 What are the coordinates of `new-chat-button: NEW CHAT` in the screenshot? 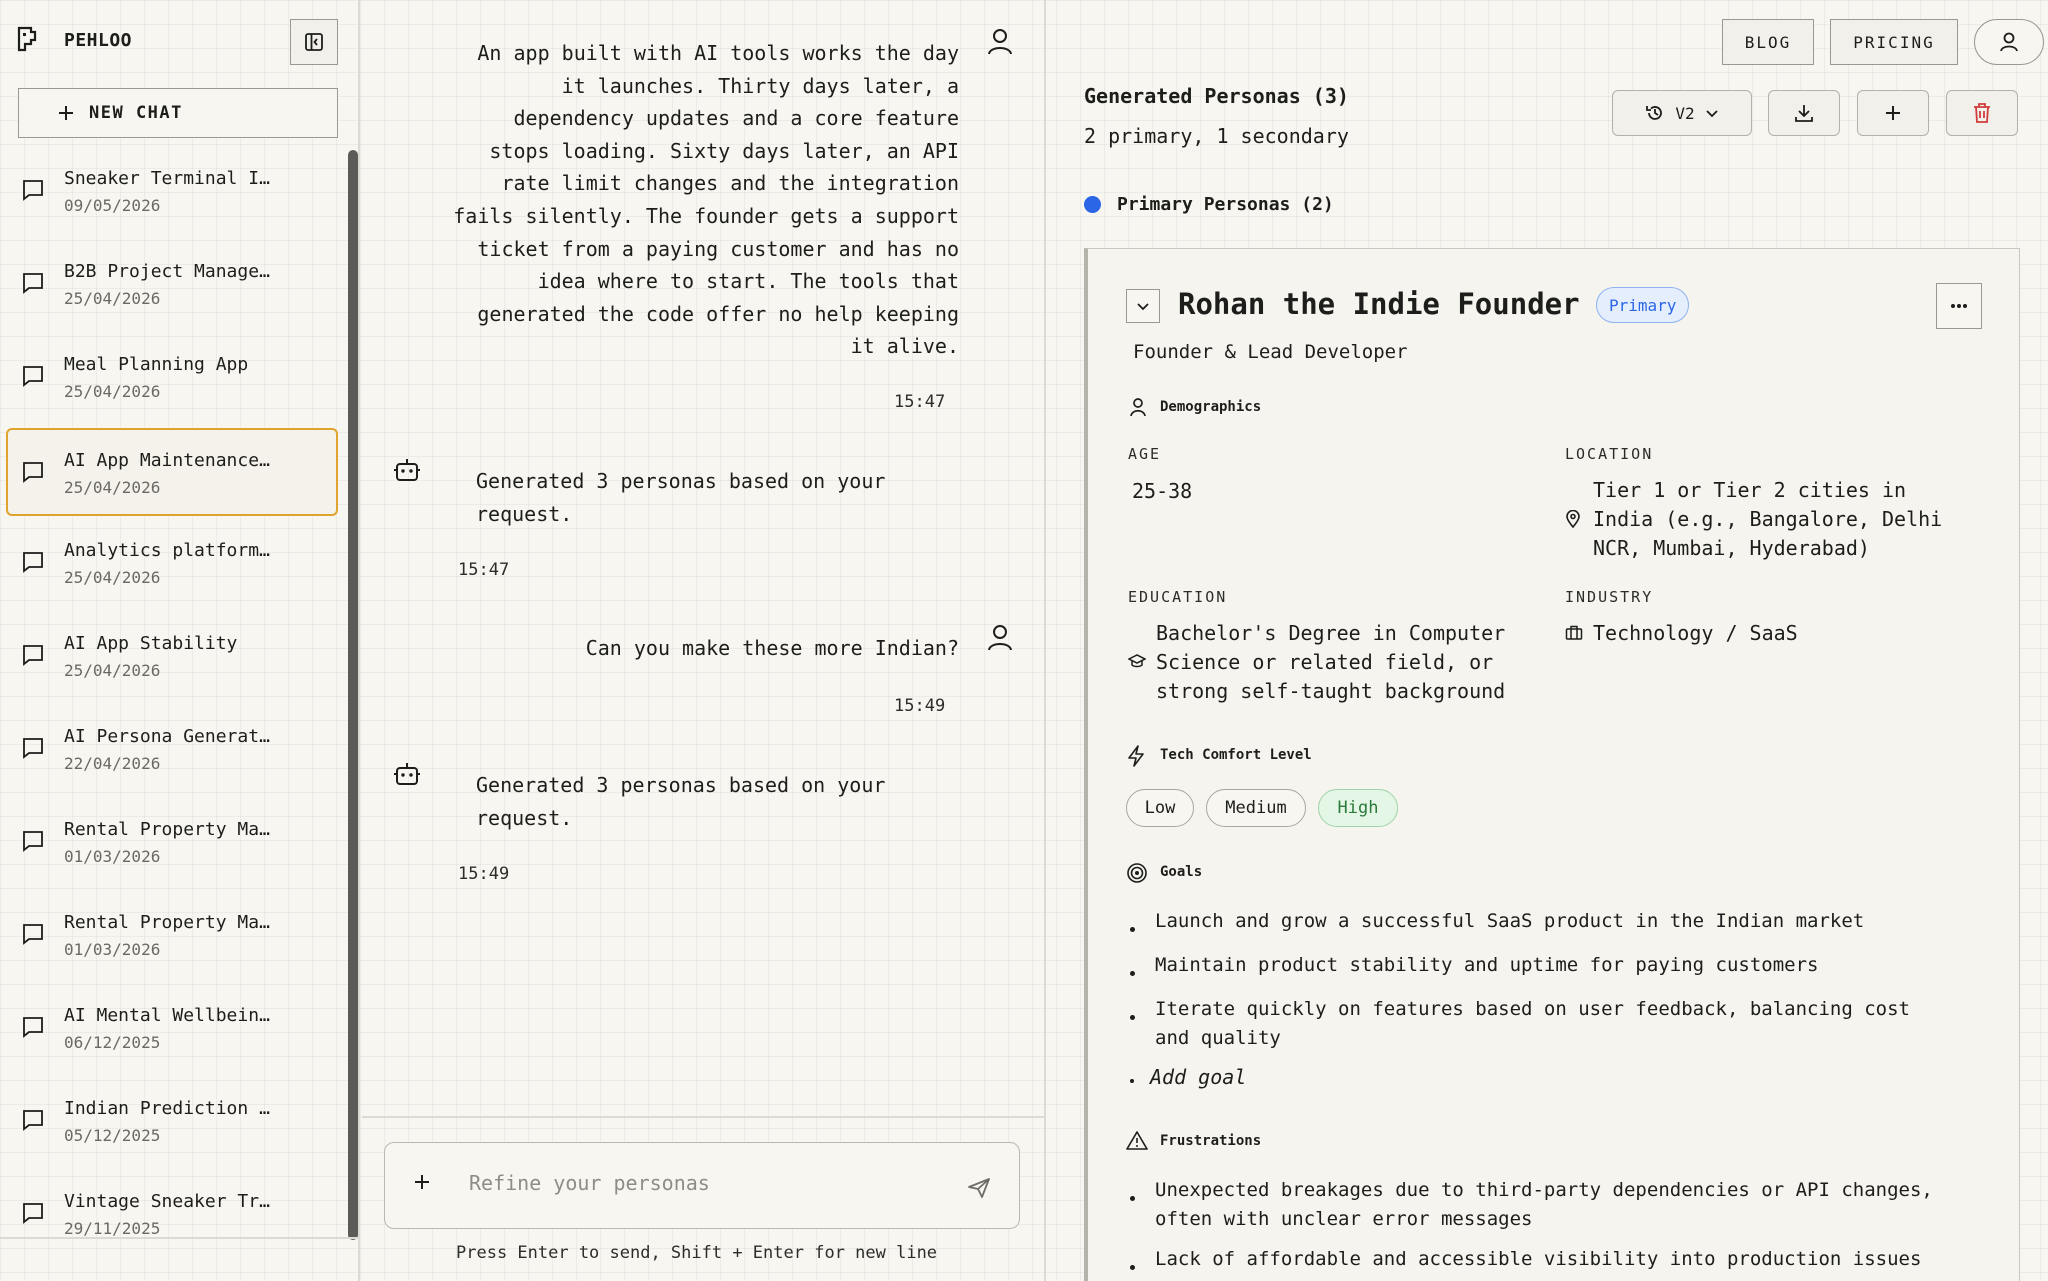 It's located at (178, 113).